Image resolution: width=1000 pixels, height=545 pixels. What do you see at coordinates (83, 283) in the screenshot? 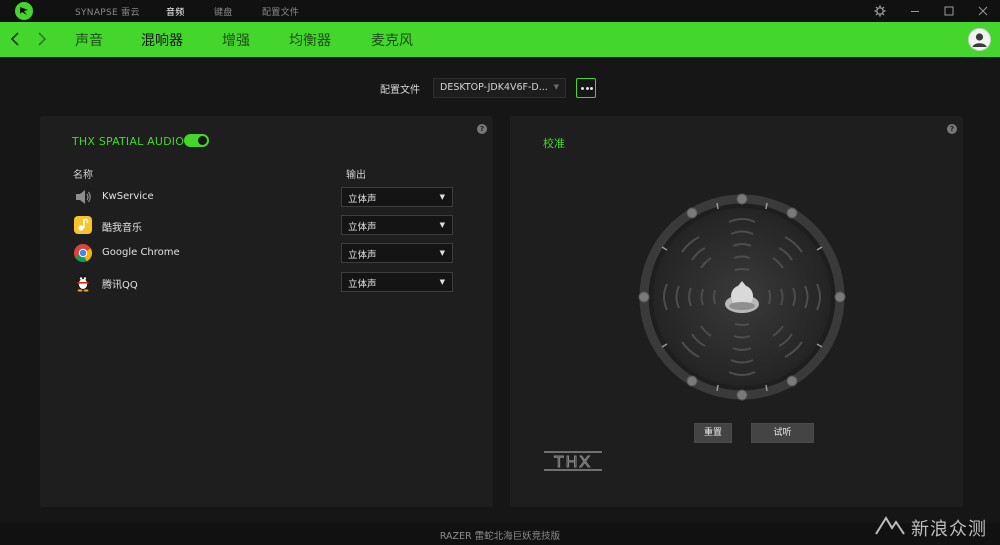
I see `qq-penguin-icon` at bounding box center [83, 283].